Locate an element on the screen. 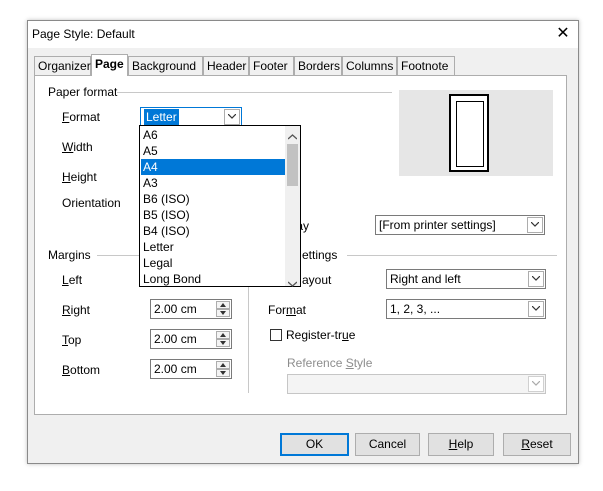 This screenshot has width=603, height=491. tab-borders: Borders is located at coordinates (318, 65).